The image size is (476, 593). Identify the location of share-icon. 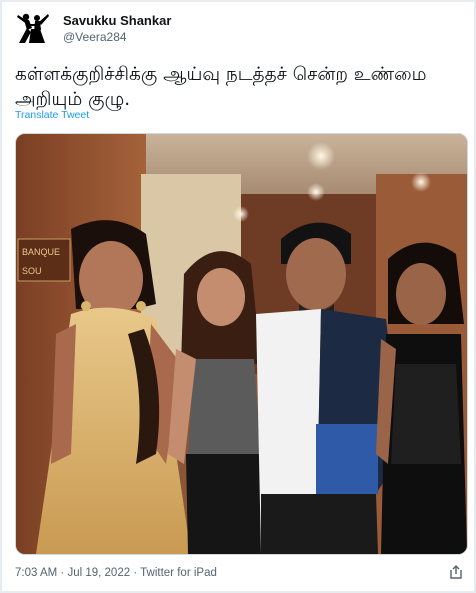
(456, 572).